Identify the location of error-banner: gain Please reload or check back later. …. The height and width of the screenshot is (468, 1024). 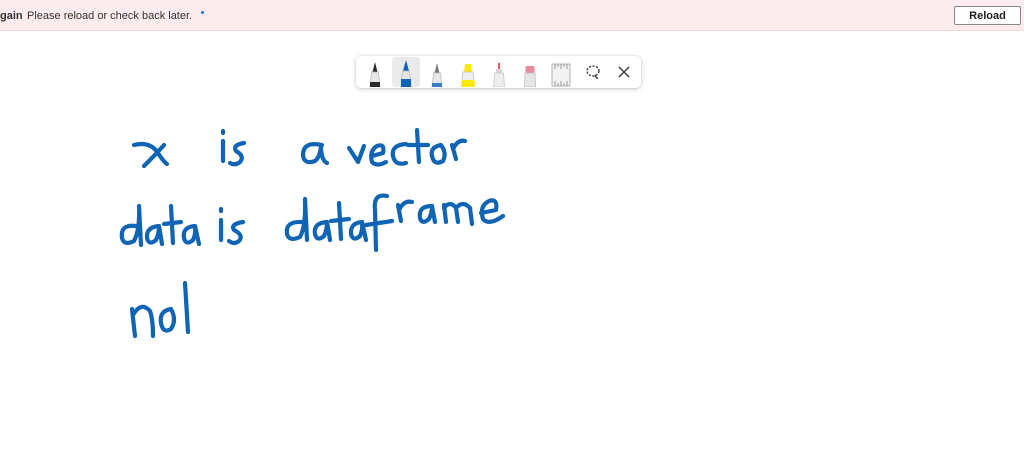
(512, 15).